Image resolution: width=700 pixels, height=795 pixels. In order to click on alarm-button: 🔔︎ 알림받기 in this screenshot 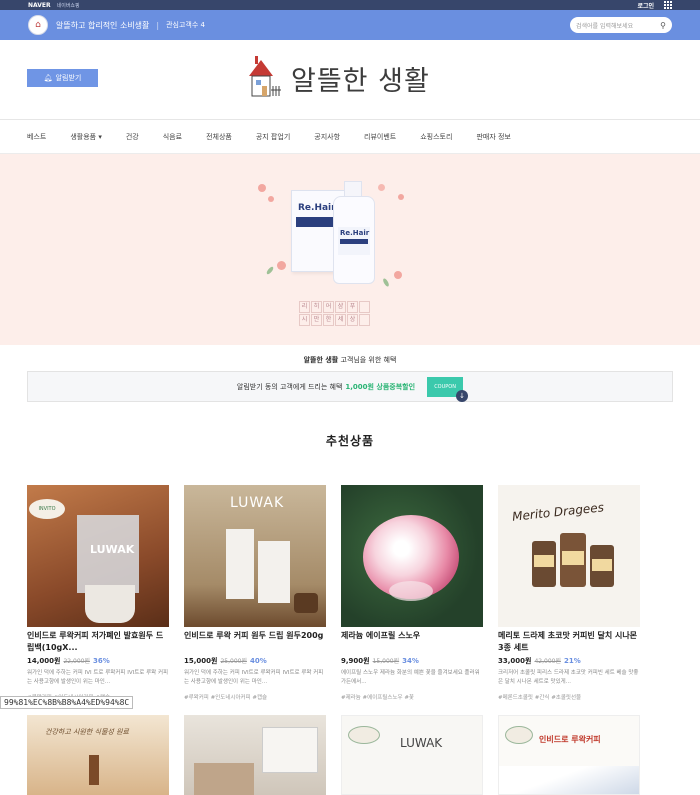, I will do `click(62, 78)`.